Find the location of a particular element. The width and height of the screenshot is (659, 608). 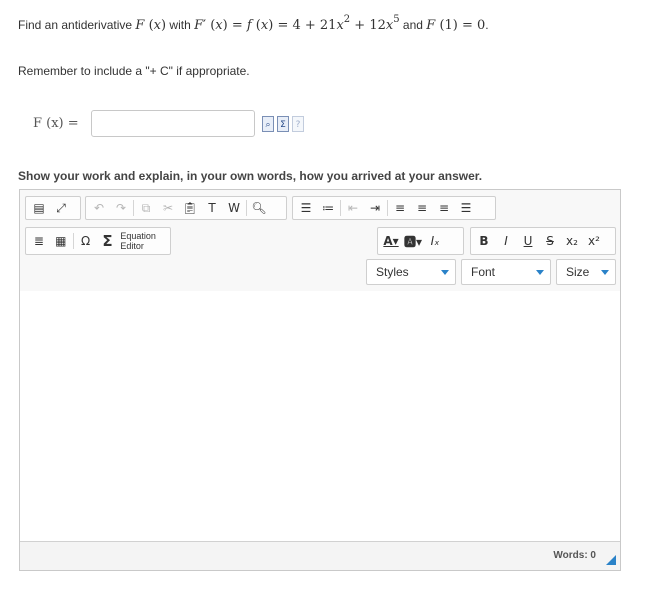

outdent-icon: ⇤ is located at coordinates (353, 208).